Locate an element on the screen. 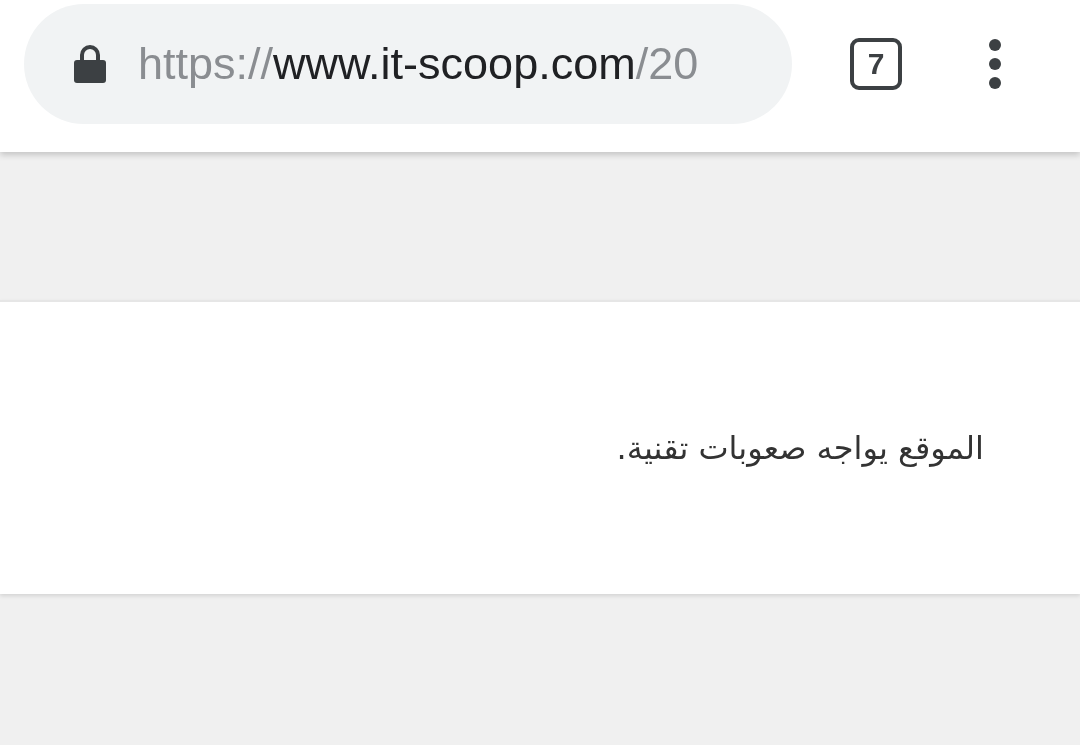  address-bar: https://www.it-scoop.com/20 is located at coordinates (408, 64).